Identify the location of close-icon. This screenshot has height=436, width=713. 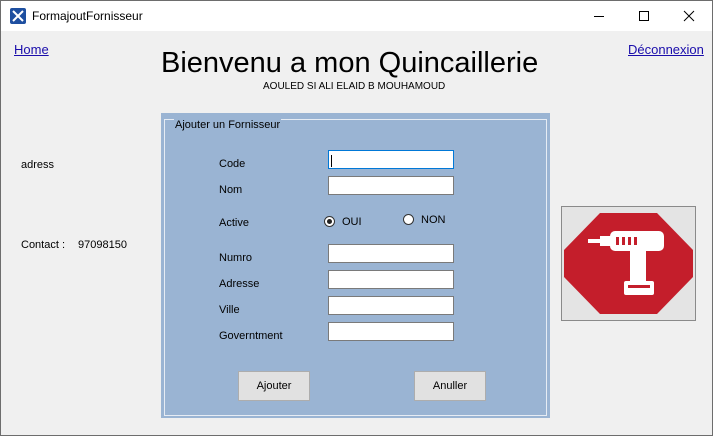
(689, 16).